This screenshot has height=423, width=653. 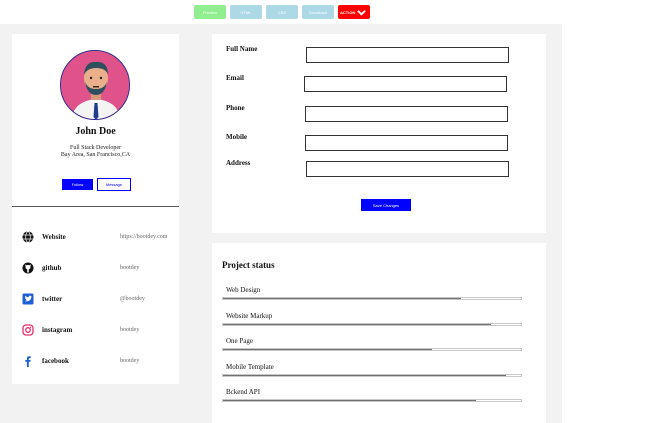 What do you see at coordinates (28, 237) in the screenshot?
I see `globe-icon` at bounding box center [28, 237].